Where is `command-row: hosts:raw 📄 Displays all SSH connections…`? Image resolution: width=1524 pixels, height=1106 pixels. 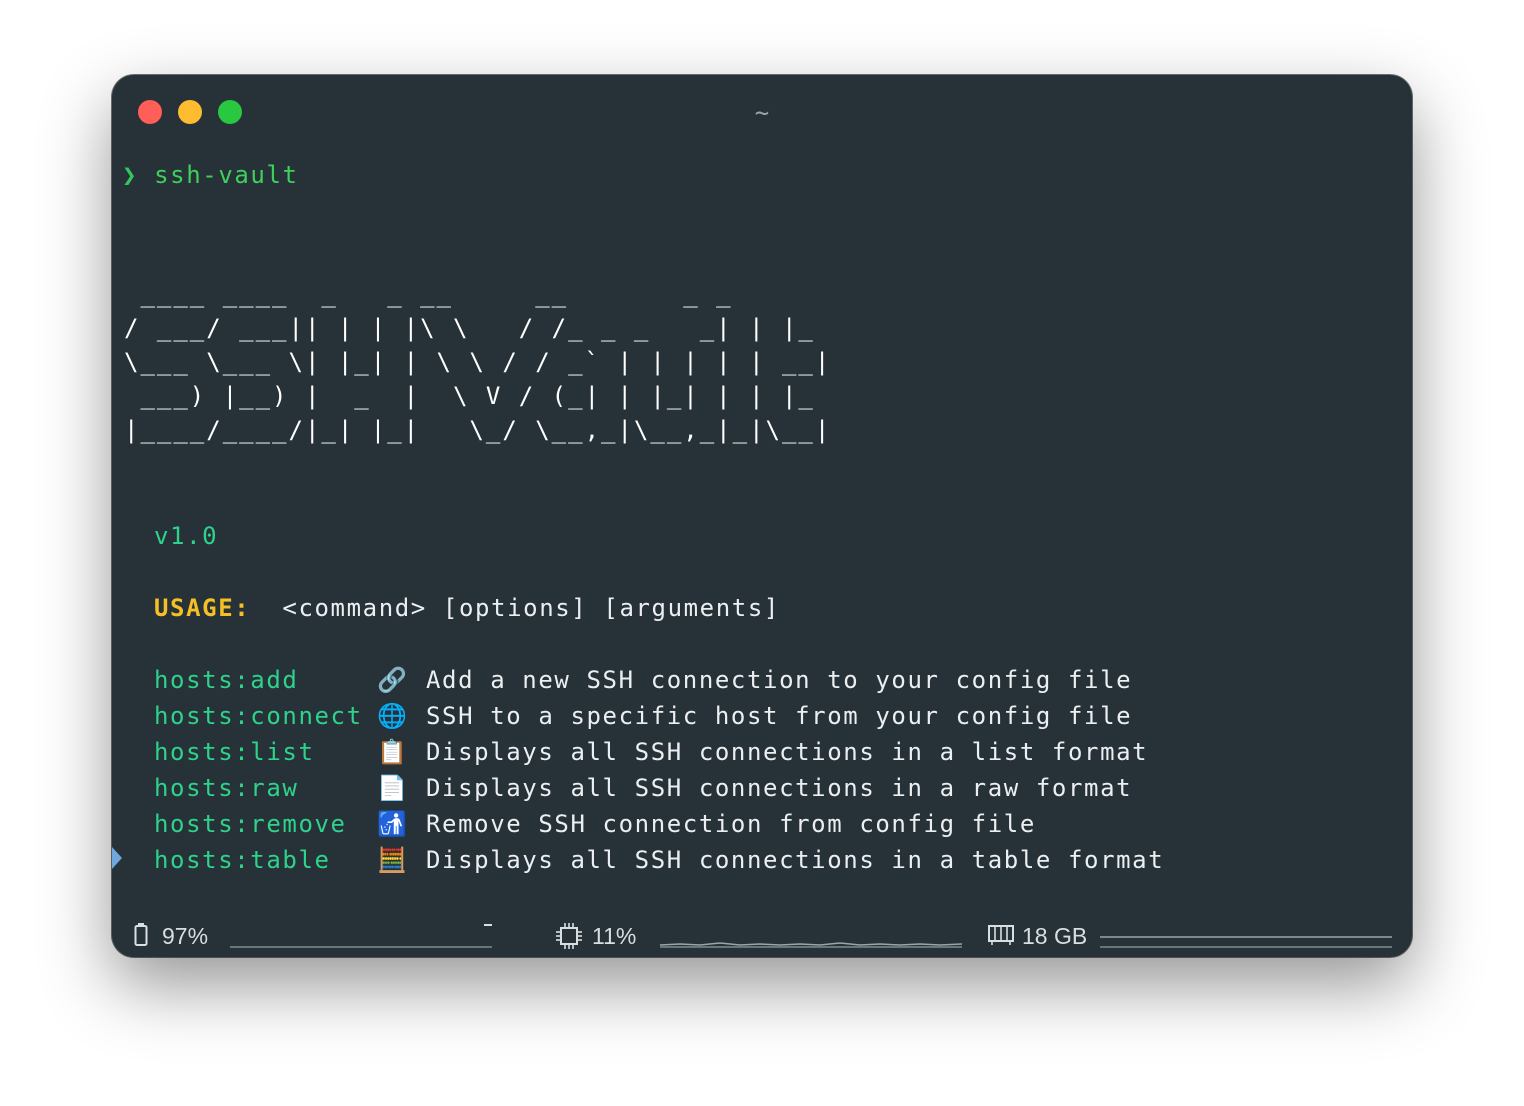
command-row: hosts:raw 📄 Displays all SSH connections… is located at coordinates (642, 788).